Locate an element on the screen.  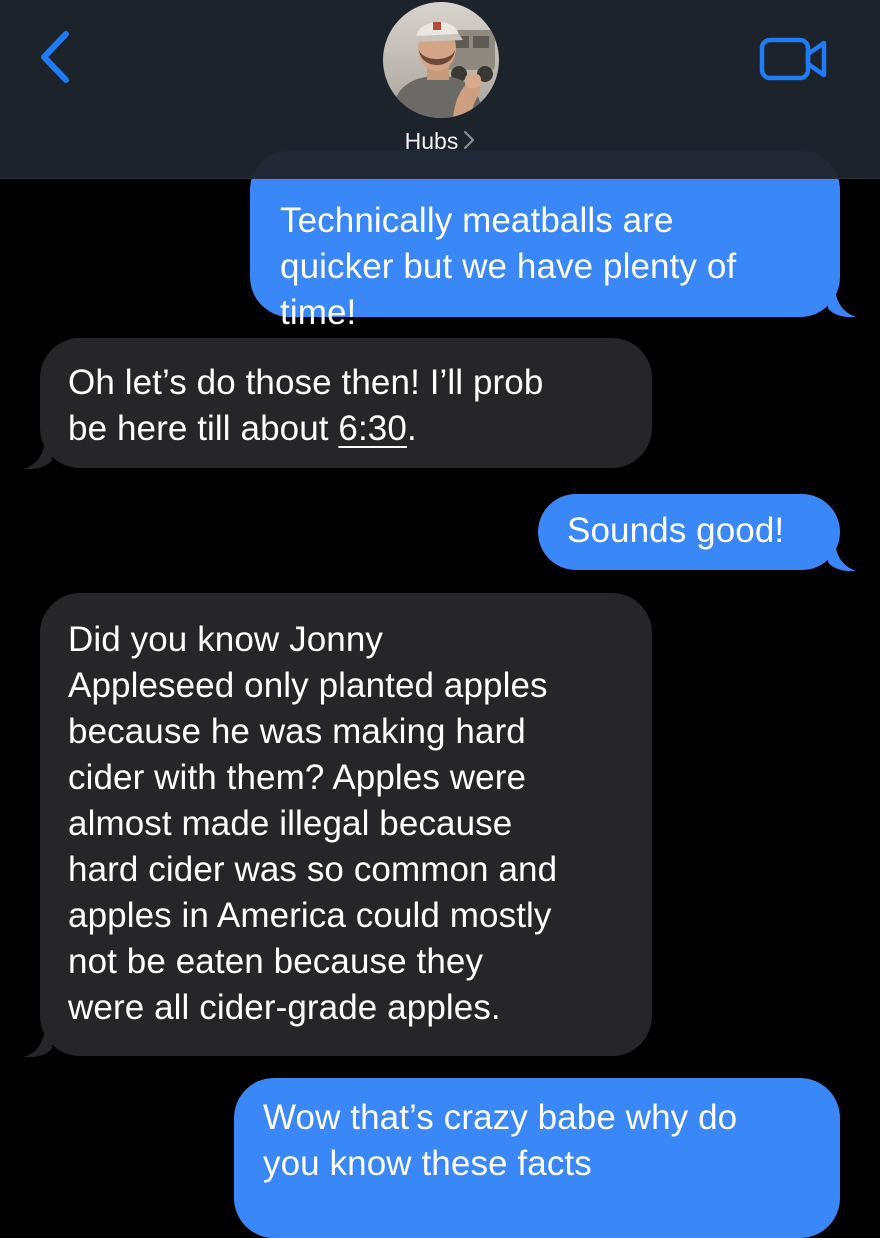
message-line: because he was making hard is located at coordinates (297, 731).